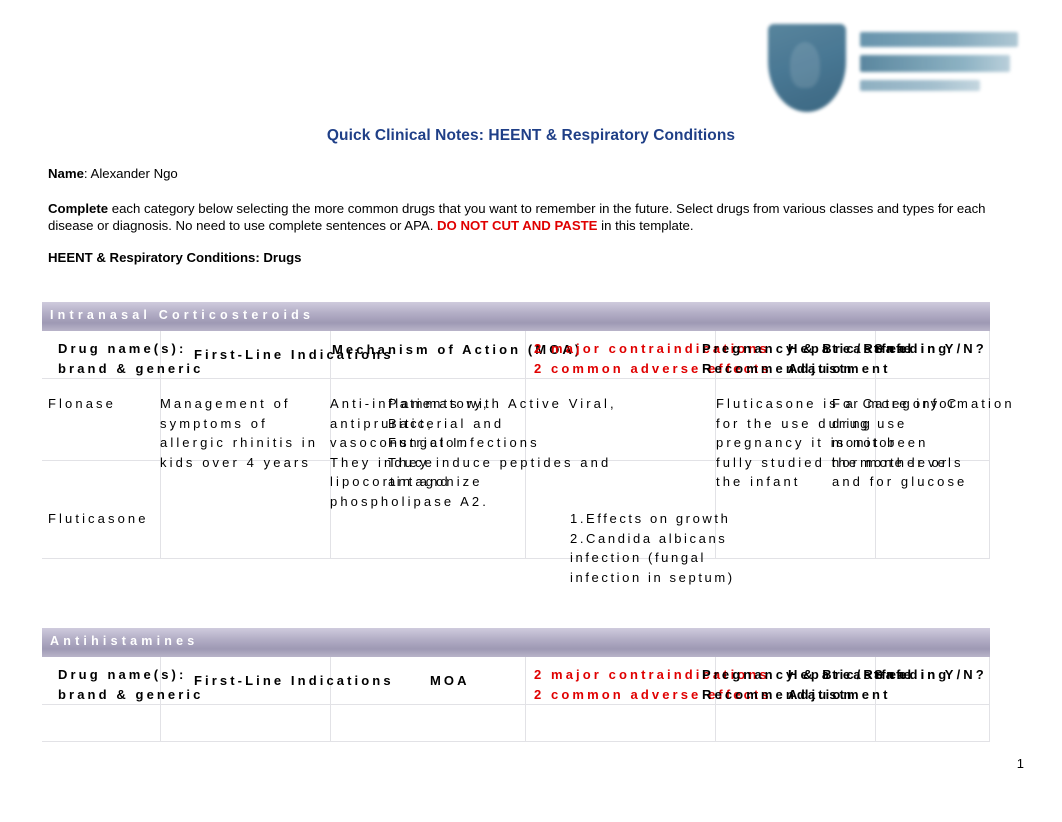  I want to click on category-bar-antihistamines: Antihistamines, so click(516, 642).